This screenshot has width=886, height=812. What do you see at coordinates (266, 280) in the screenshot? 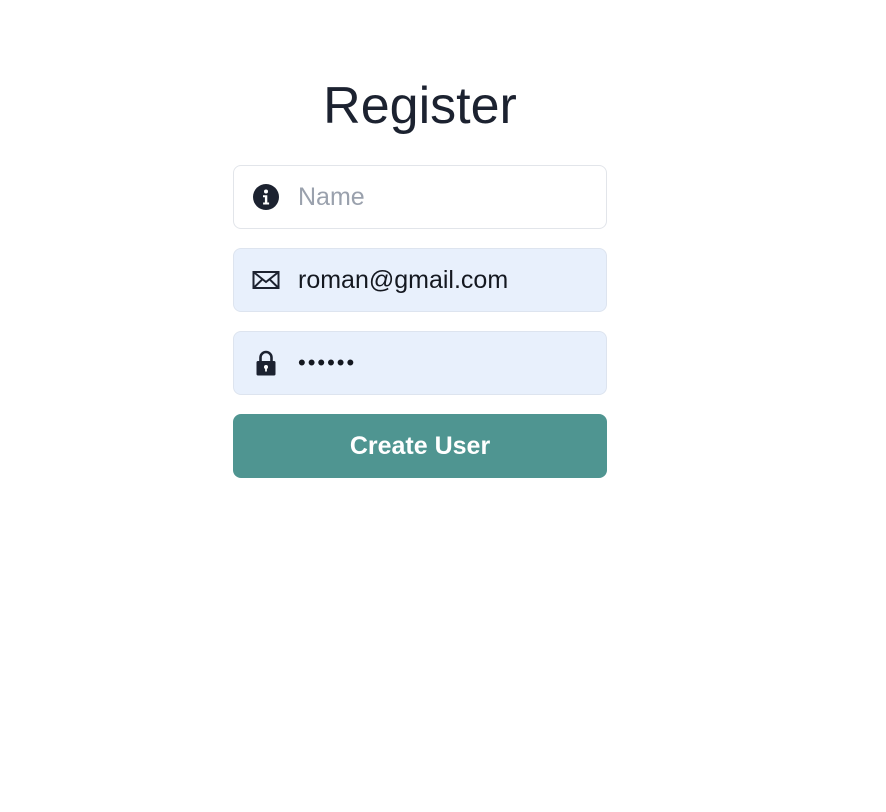
I see `envelope-icon` at bounding box center [266, 280].